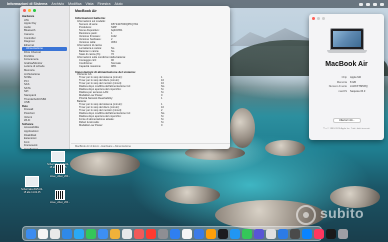 The height and width of the screenshot is (242, 388). What do you see at coordinates (91, 126) in the screenshot?
I see `info-key: Modalità Low Power:` at bounding box center [91, 126].